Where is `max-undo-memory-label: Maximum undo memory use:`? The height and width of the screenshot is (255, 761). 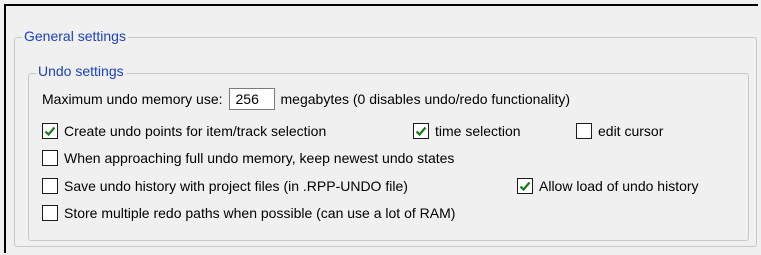 max-undo-memory-label: Maximum undo memory use: is located at coordinates (132, 99).